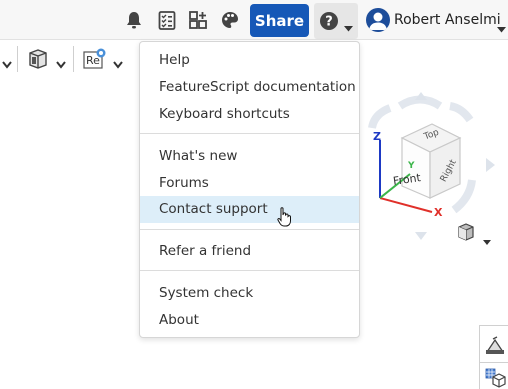 The height and width of the screenshot is (389, 508). What do you see at coordinates (198, 20) in the screenshot?
I see `add-grid-icon` at bounding box center [198, 20].